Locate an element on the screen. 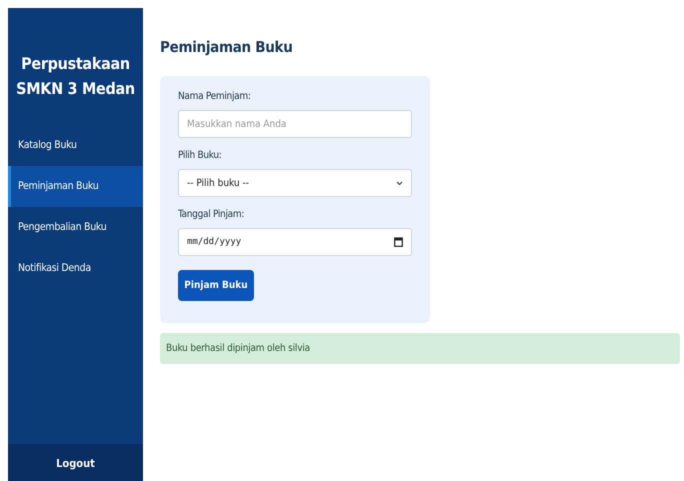 The image size is (684, 481). logout-button: Logout is located at coordinates (75, 462).